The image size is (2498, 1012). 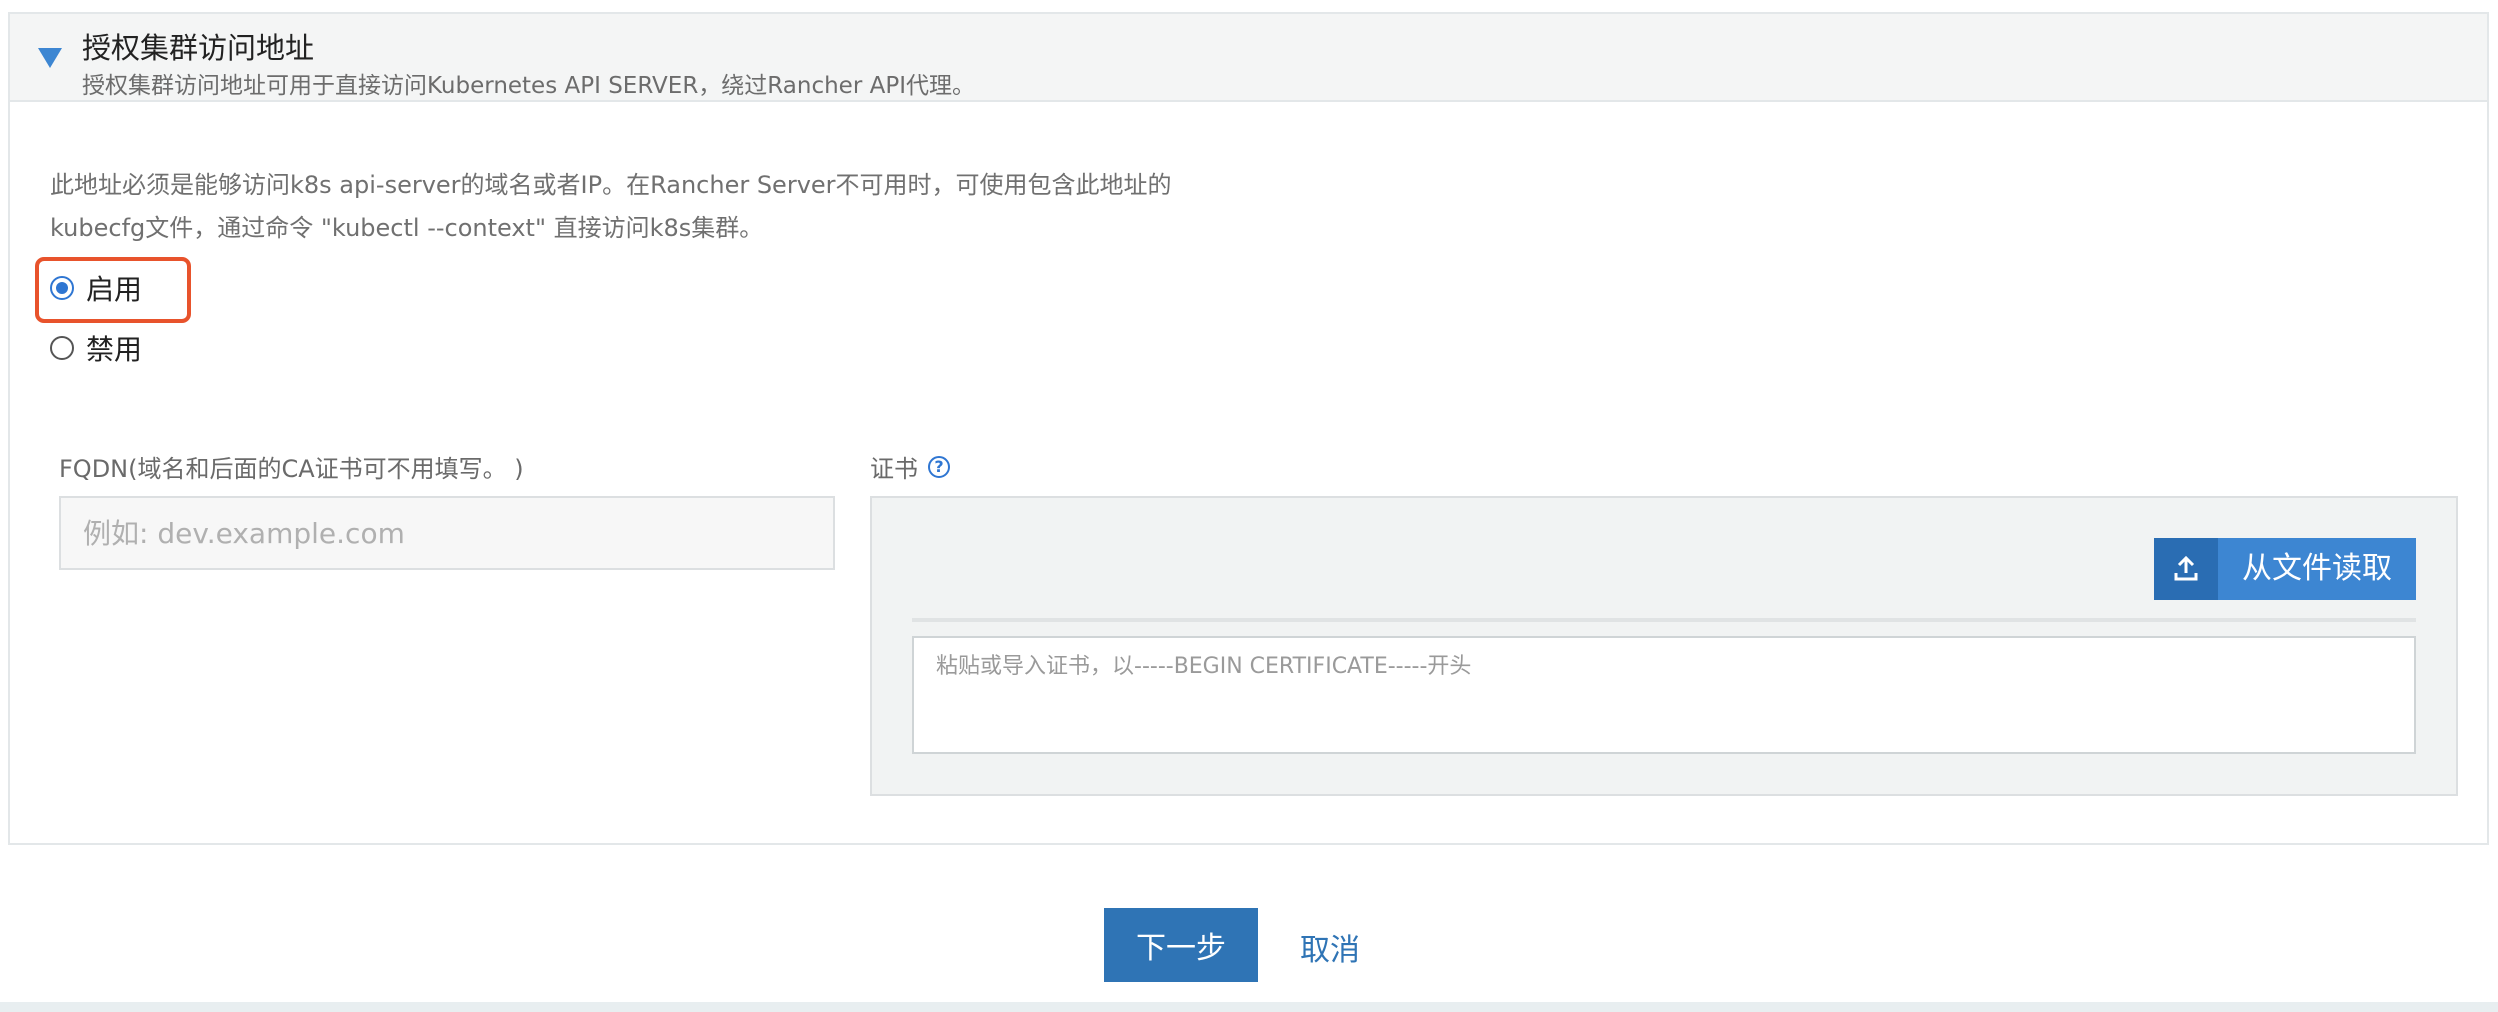 What do you see at coordinates (2186, 569) in the screenshot?
I see `upload-icon` at bounding box center [2186, 569].